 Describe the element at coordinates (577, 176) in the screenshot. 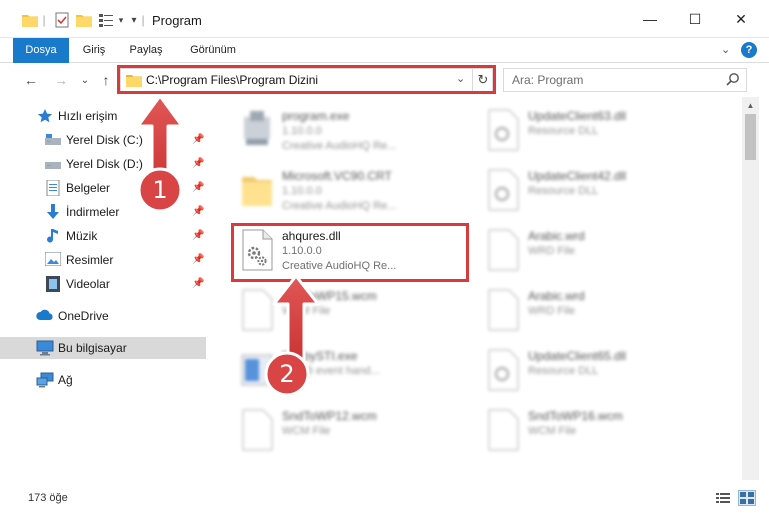

I see `file-name: UpdateClient42.dll` at that location.